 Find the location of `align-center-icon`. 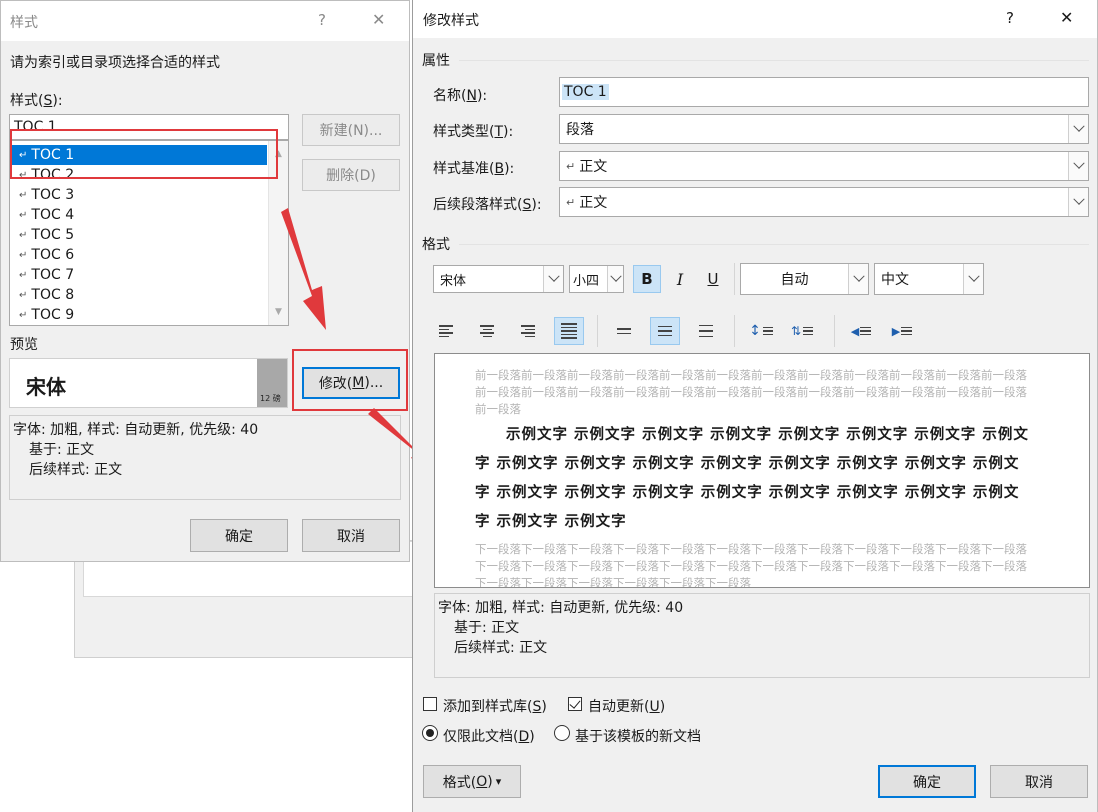

align-center-icon is located at coordinates (487, 331).